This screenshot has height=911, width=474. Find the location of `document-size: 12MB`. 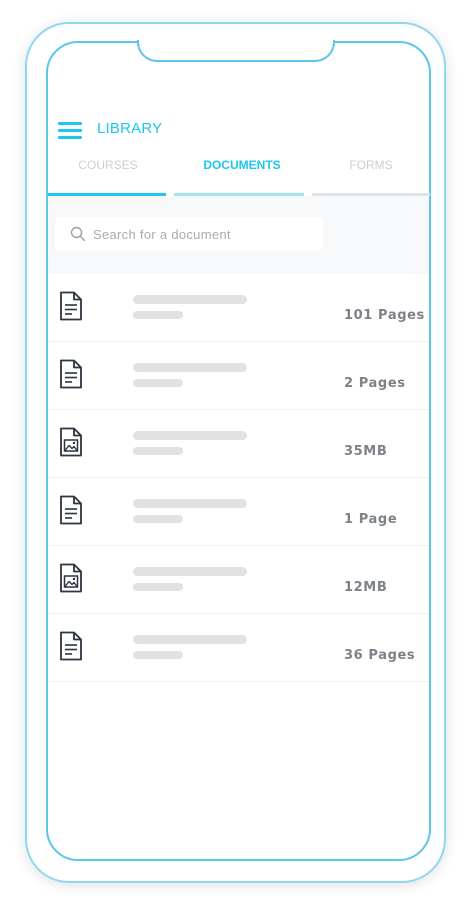

document-size: 12MB is located at coordinates (366, 587).